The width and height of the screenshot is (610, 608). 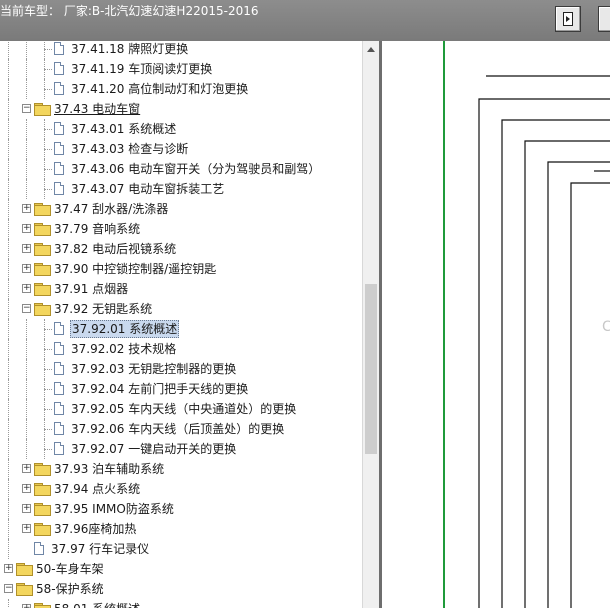 I want to click on tree-row: +37.90 中控锁控制器/遥控钥匙, so click(x=181, y=269).